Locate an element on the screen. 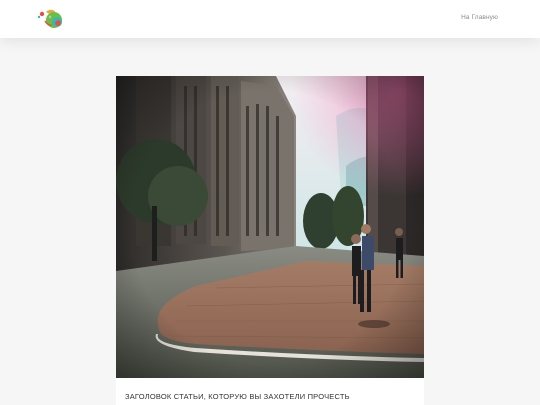  chameleon-logo-icon is located at coordinates (49, 18).